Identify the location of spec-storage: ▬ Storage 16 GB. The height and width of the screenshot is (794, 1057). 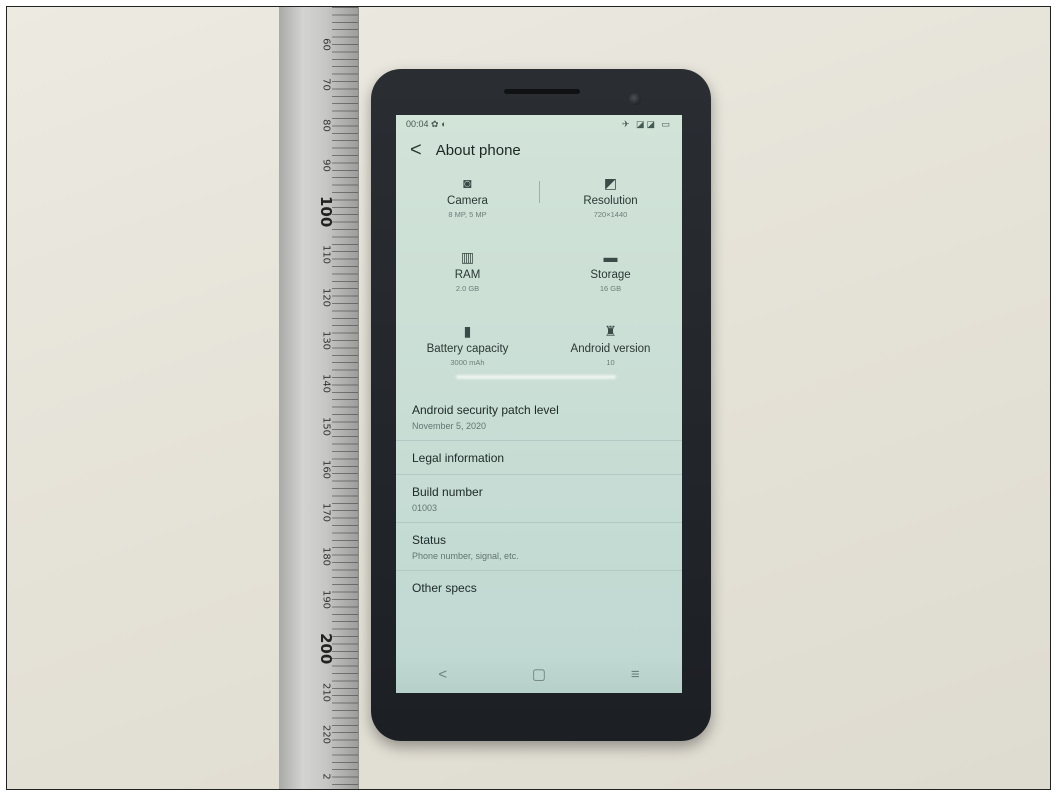
(610, 280).